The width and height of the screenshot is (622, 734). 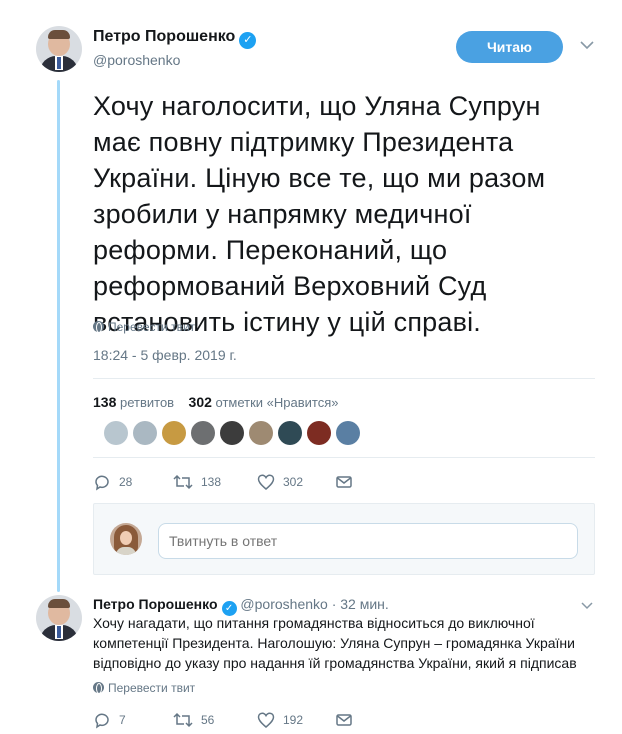 I want to click on tweet-stats: 138 ретвитов 302 отметки «Нравится», so click(x=216, y=402).